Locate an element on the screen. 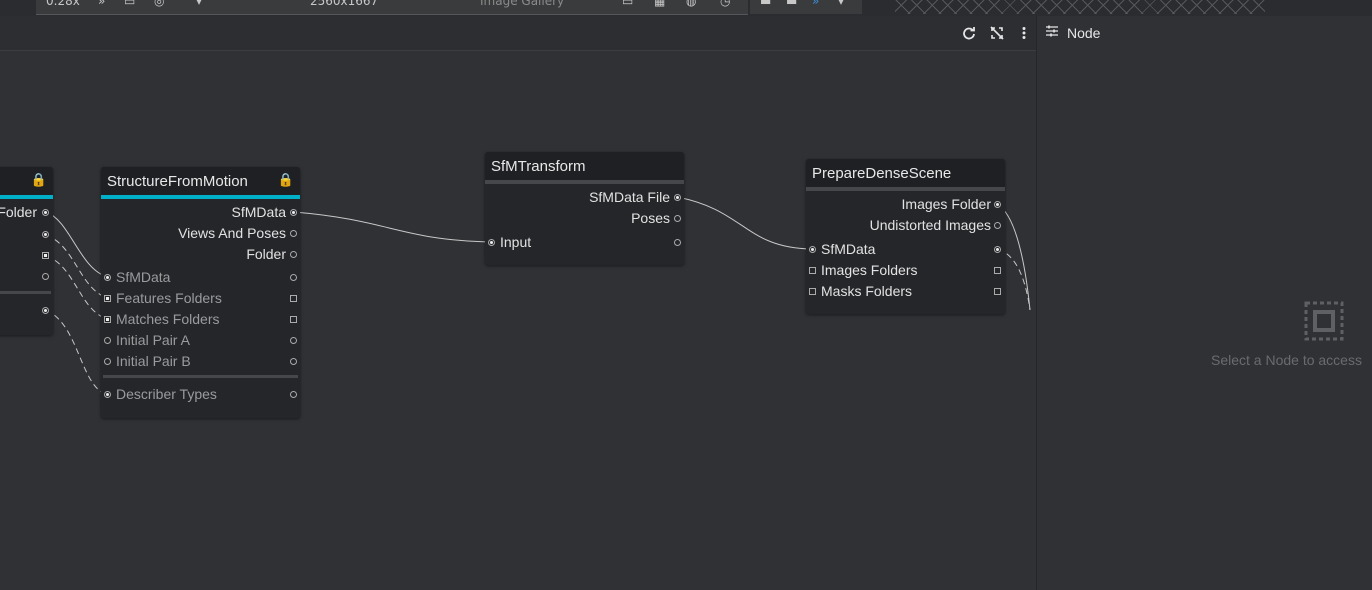  node-panel-header: Node is located at coordinates (1204, 33).